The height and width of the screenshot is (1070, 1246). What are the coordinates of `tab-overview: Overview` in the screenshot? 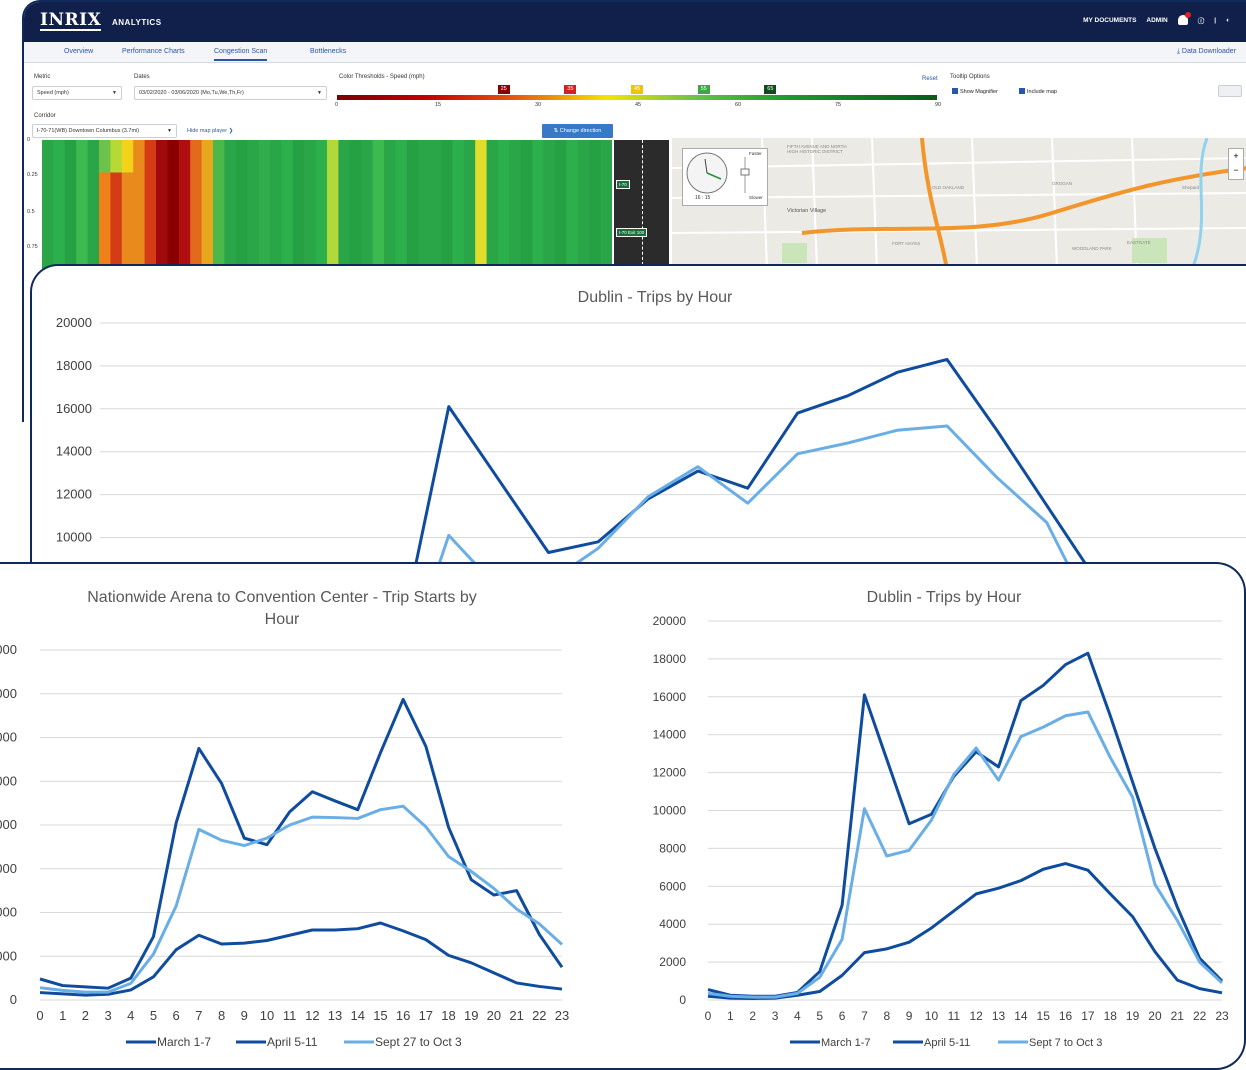 It's located at (78, 51).